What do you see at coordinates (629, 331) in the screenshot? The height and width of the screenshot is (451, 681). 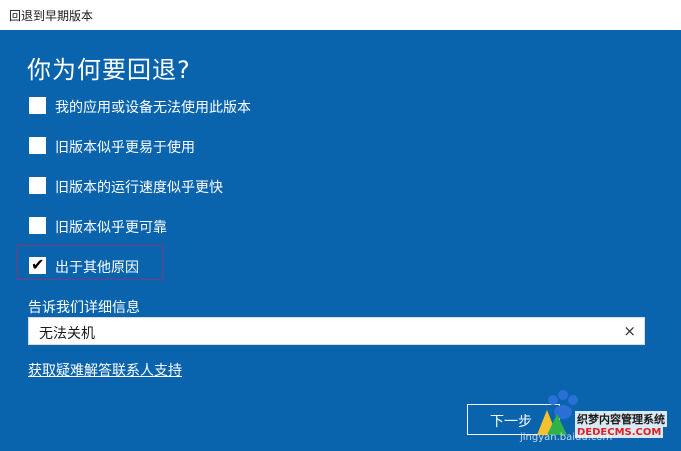 I see `clear-icon: ×` at bounding box center [629, 331].